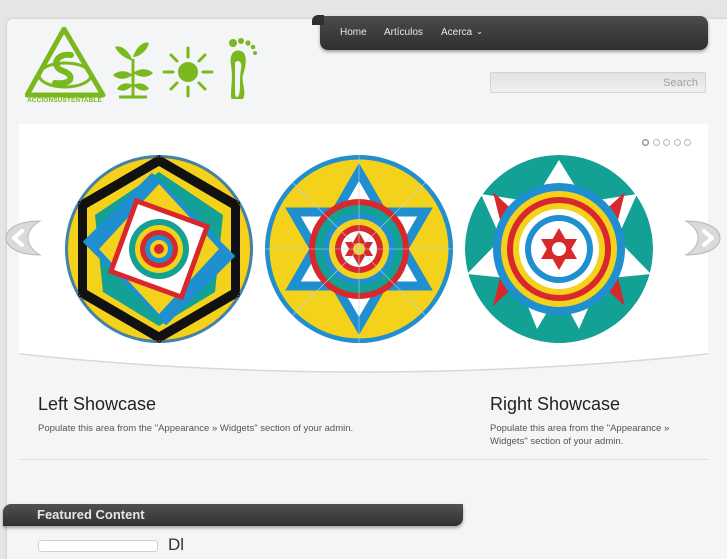 This screenshot has width=727, height=559. Describe the element at coordinates (705, 238) in the screenshot. I see `slider-next-arrow-icon` at that location.